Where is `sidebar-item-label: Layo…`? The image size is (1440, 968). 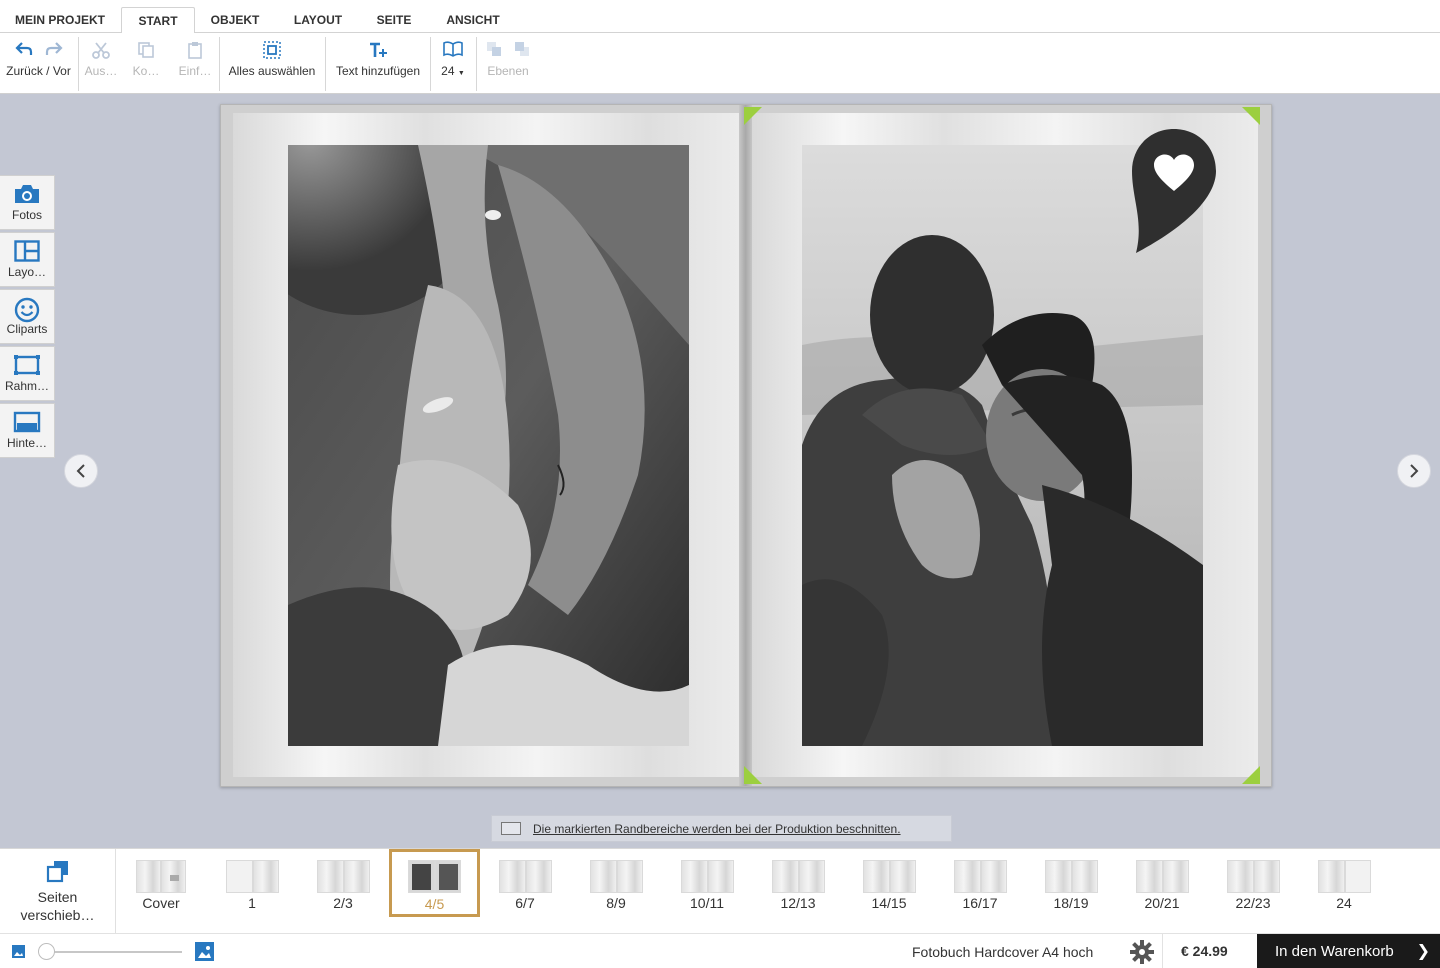
sidebar-item-label: Layo… is located at coordinates (27, 272).